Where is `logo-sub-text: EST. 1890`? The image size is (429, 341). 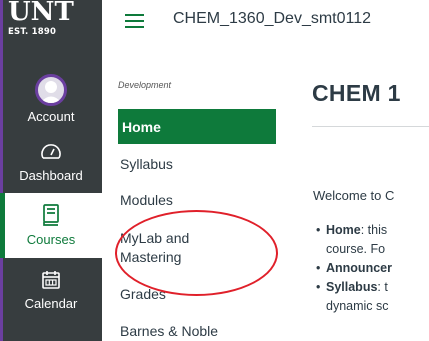 logo-sub-text: EST. 1890 is located at coordinates (32, 32).